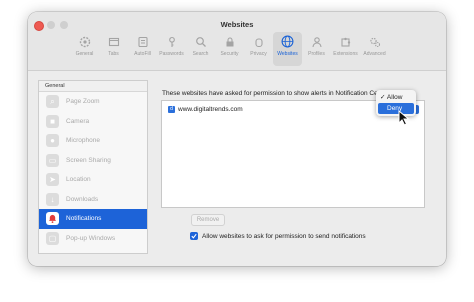  Describe the element at coordinates (93, 122) in the screenshot. I see `sidebar-item-camera: ■ Camera` at that location.